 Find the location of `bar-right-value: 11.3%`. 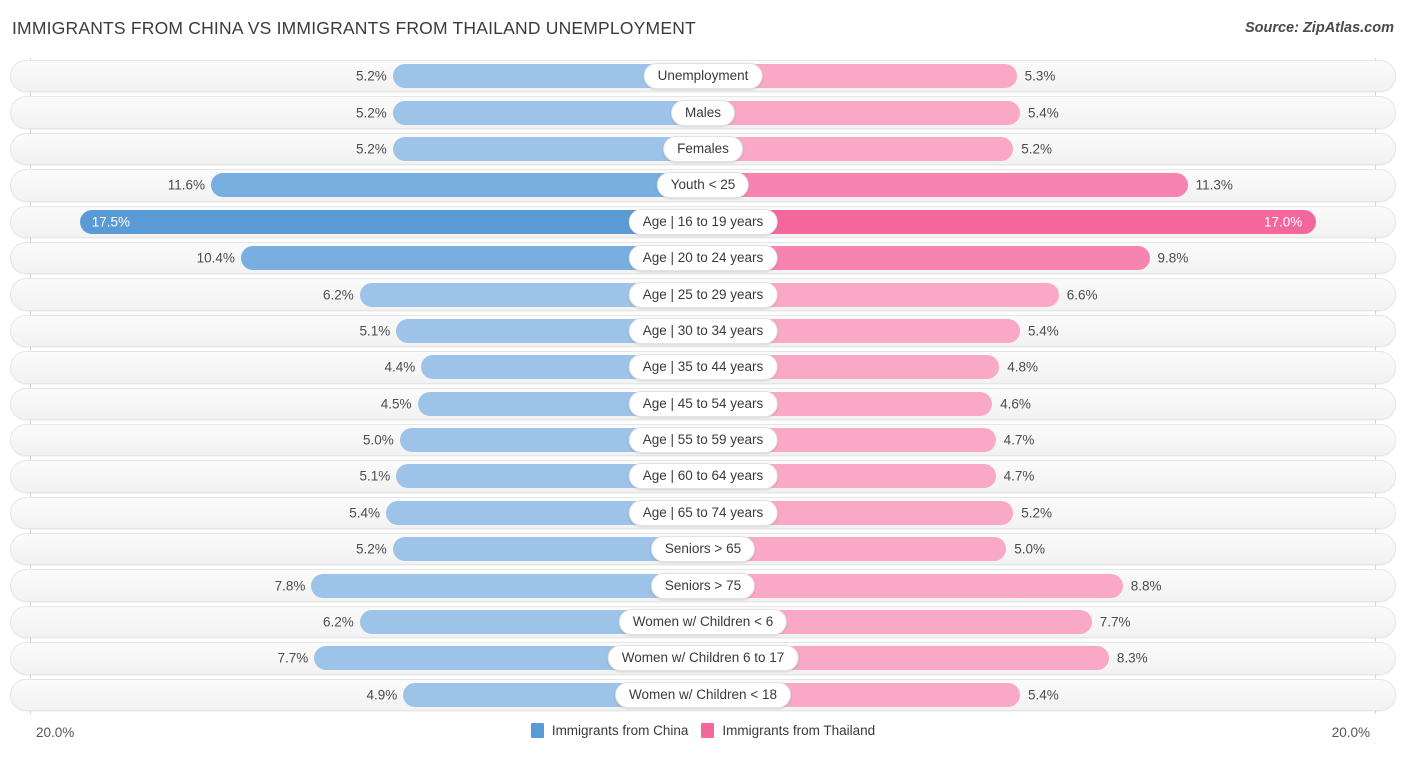

bar-right-value: 11.3% is located at coordinates (1214, 185).